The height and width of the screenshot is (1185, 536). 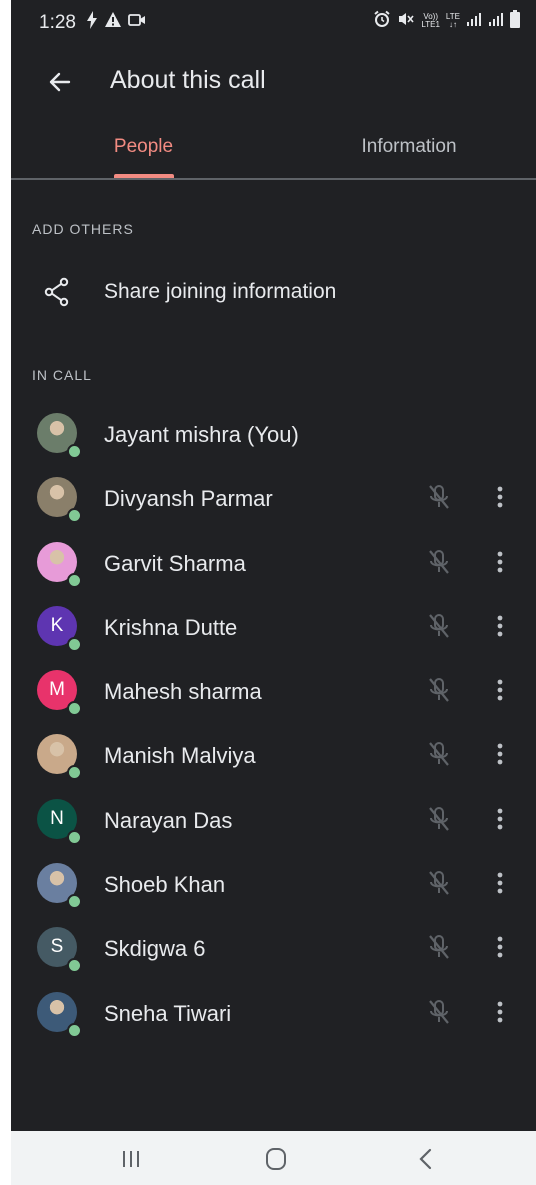 I want to click on participant-row: K Krishna Dutte, so click(x=273, y=627).